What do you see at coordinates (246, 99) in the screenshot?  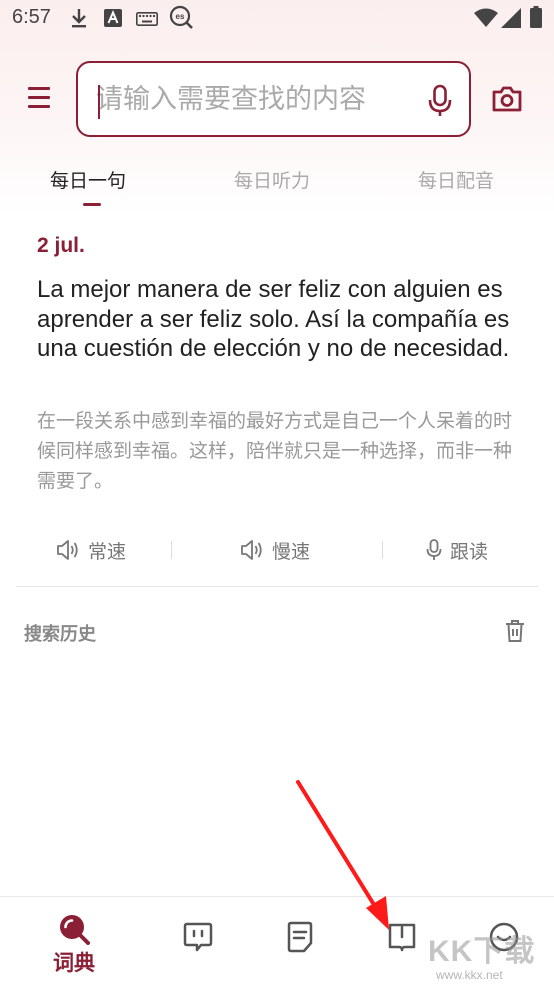 I see `search-input` at bounding box center [246, 99].